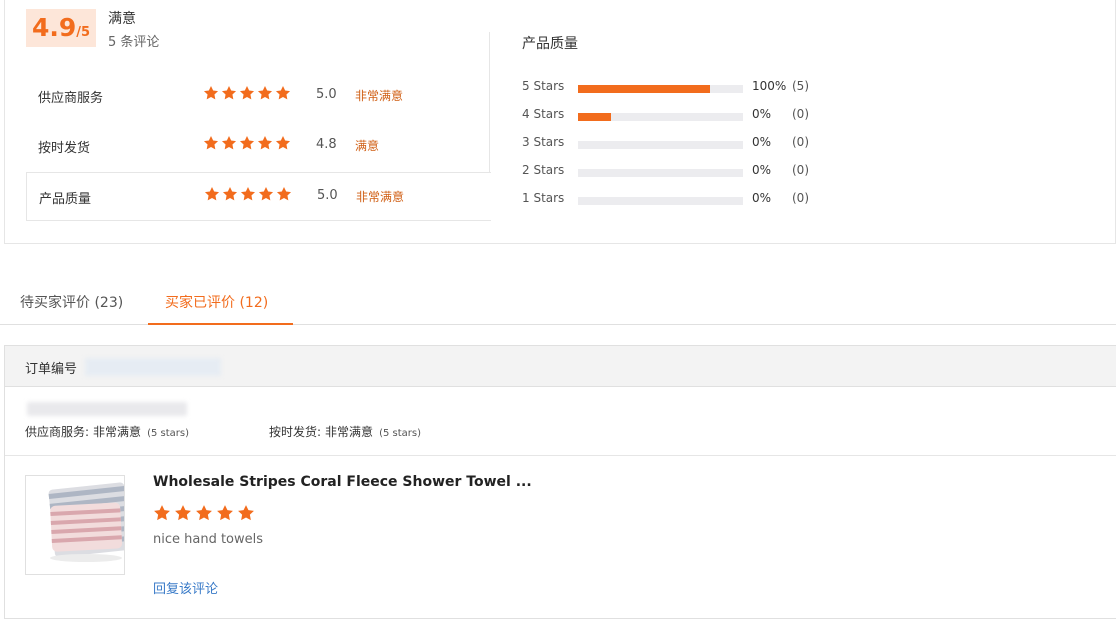 The width and height of the screenshot is (1116, 619). What do you see at coordinates (83, 32) in the screenshot?
I see `overall-score-max: /5` at bounding box center [83, 32].